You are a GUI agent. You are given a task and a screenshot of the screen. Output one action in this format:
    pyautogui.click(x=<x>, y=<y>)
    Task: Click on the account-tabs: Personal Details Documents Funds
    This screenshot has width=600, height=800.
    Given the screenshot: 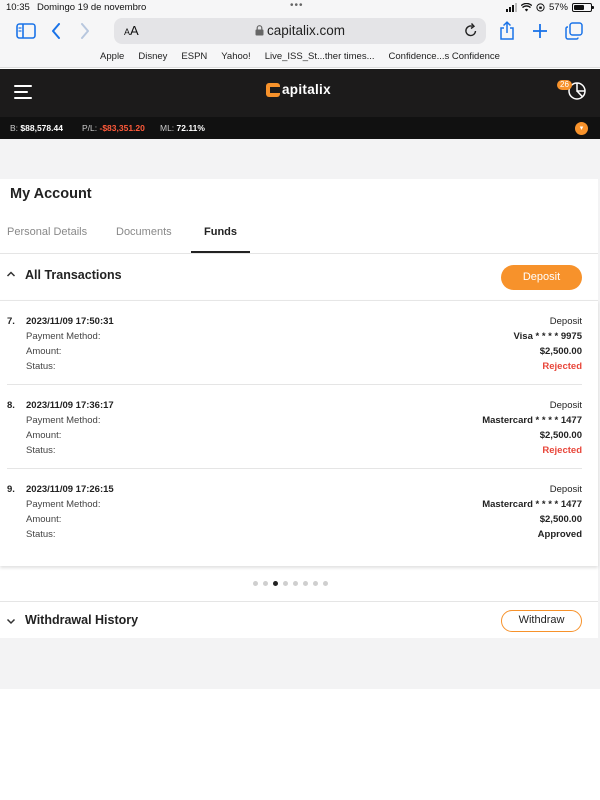 What is the action you would take?
    pyautogui.click(x=299, y=234)
    